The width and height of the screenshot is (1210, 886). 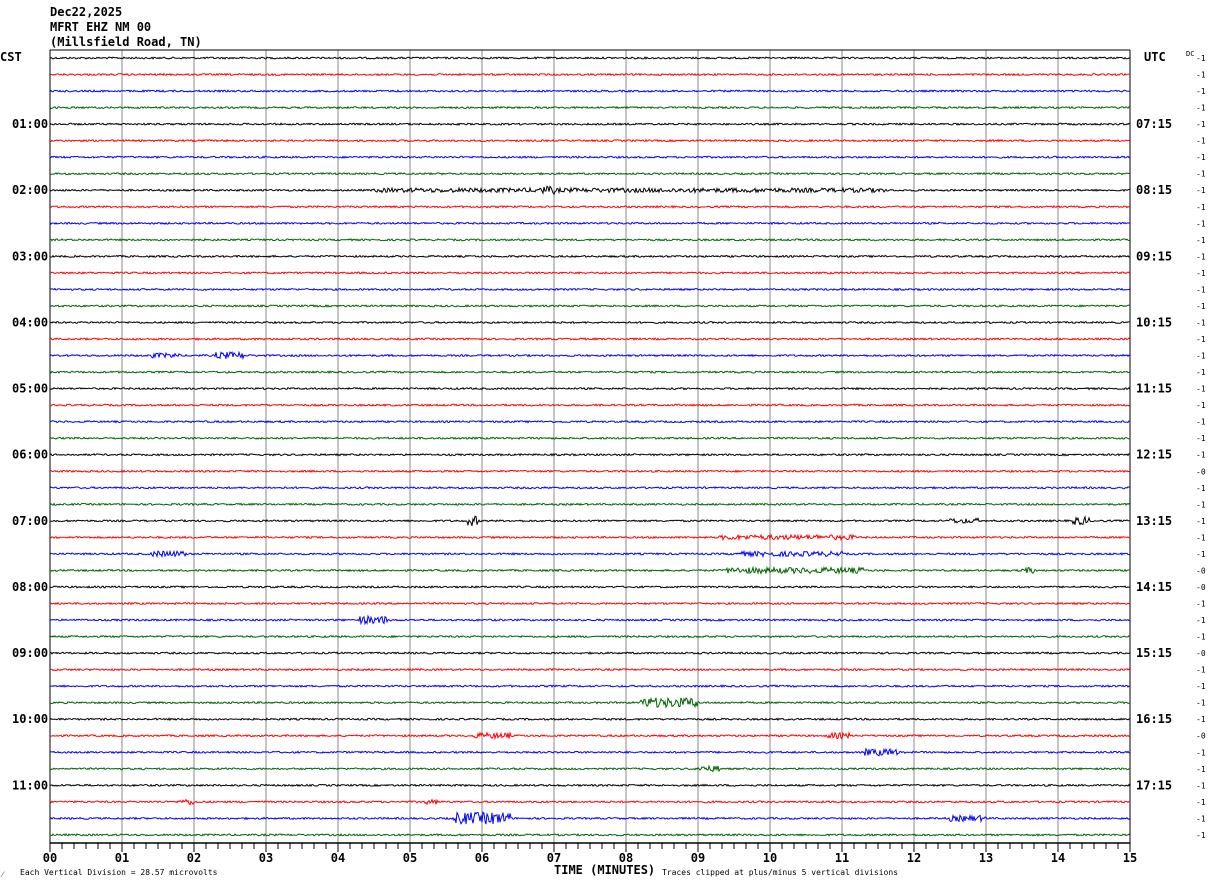 What do you see at coordinates (1154, 256) in the screenshot?
I see `right-hour-label: 09:15` at bounding box center [1154, 256].